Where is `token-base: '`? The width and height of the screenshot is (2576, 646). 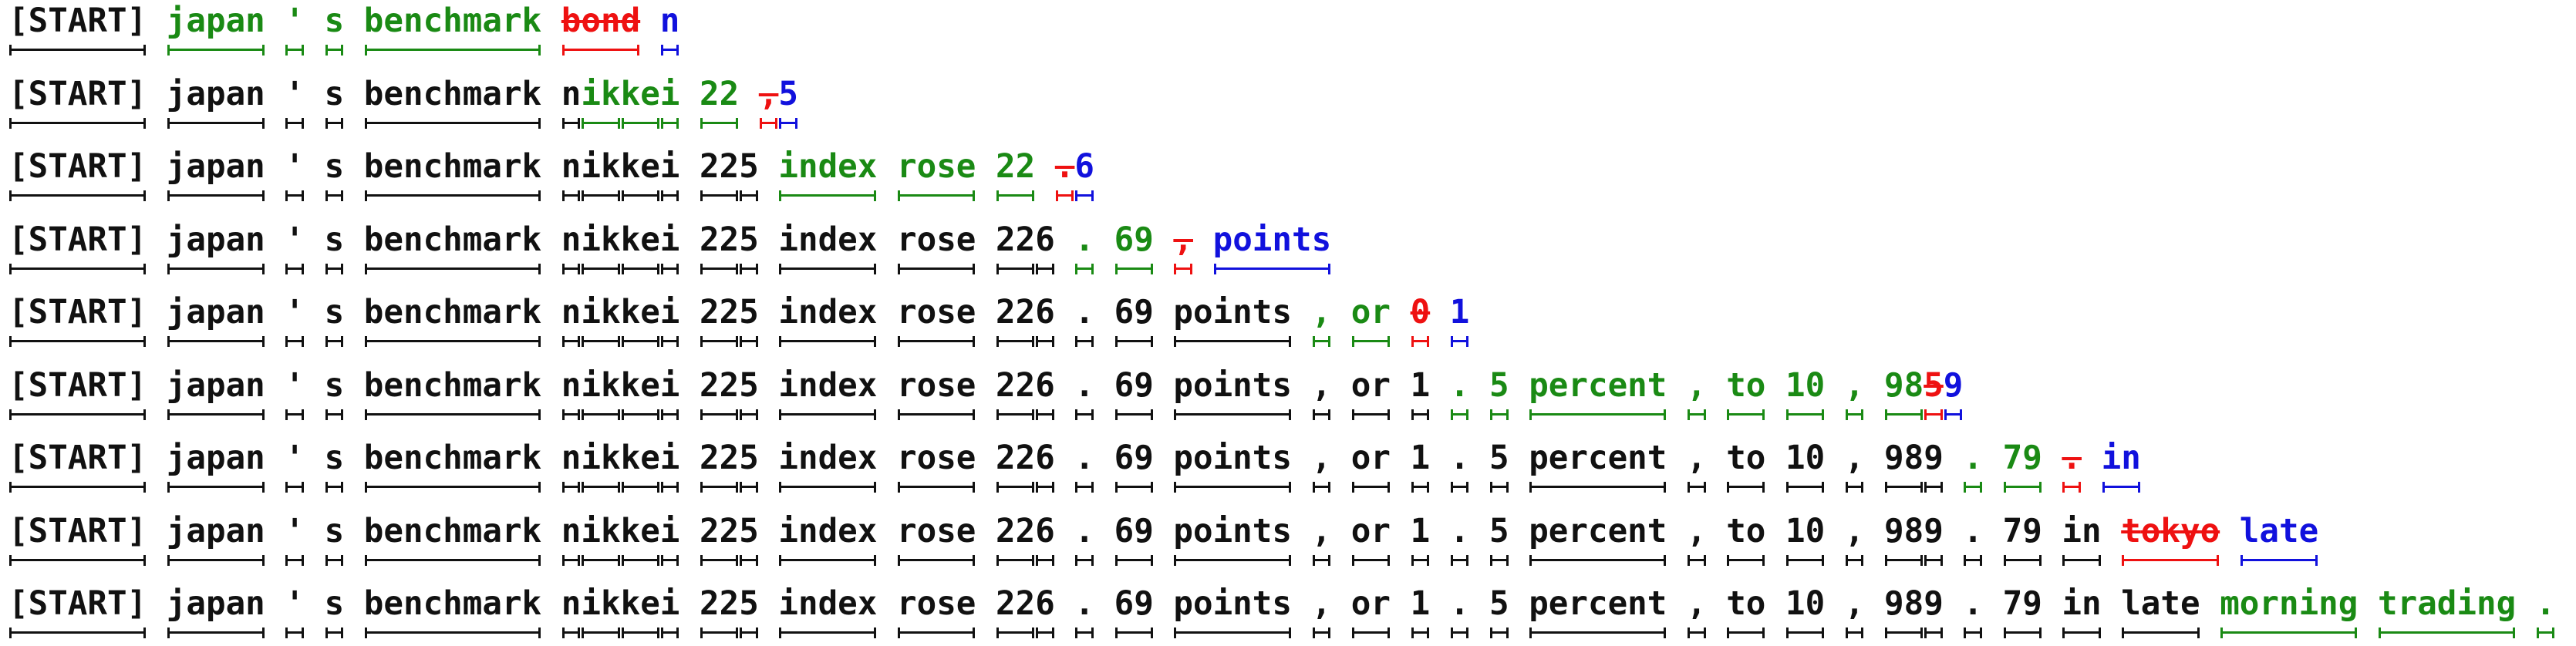
token-base: ' is located at coordinates (295, 458).